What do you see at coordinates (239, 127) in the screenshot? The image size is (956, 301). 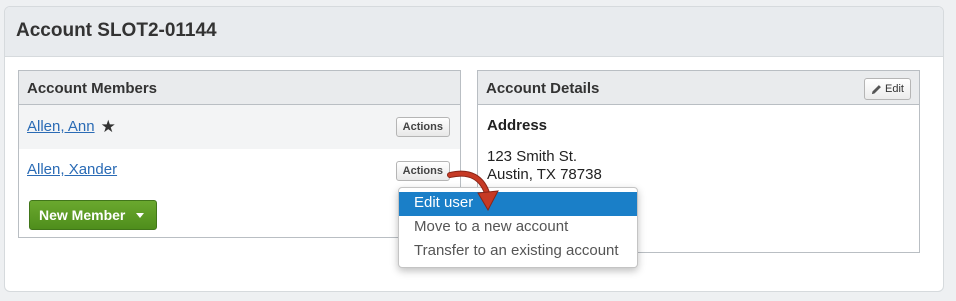 I see `member-row: Allen, Ann ★ Actions` at bounding box center [239, 127].